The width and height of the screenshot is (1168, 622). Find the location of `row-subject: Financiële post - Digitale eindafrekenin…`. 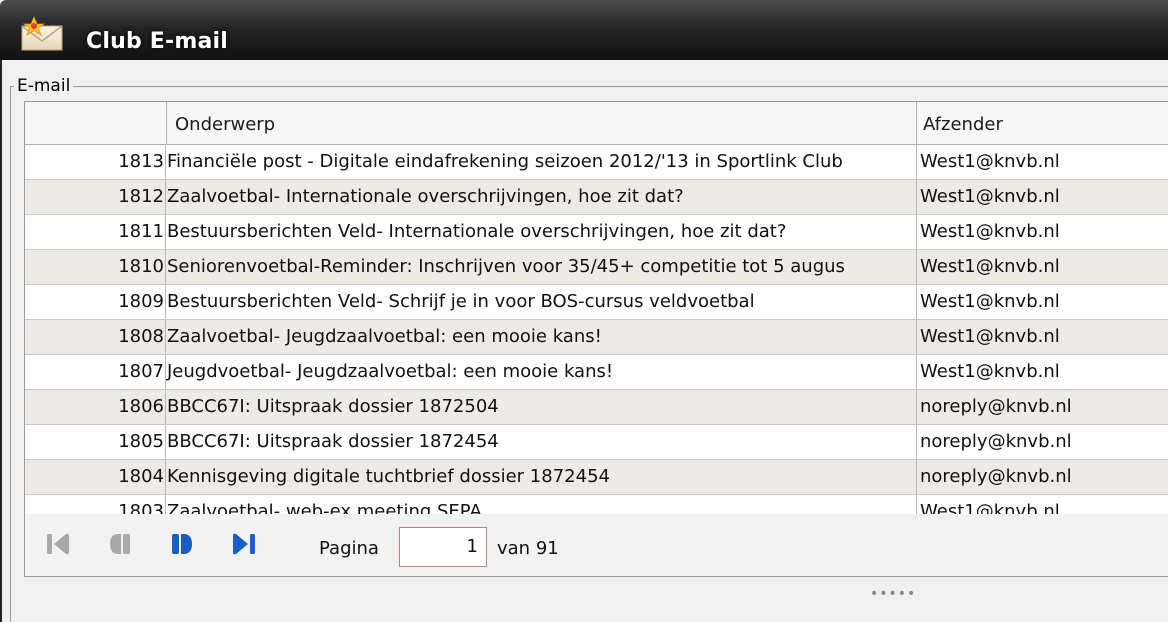

row-subject: Financiële post - Digitale eindafrekenin… is located at coordinates (505, 161).